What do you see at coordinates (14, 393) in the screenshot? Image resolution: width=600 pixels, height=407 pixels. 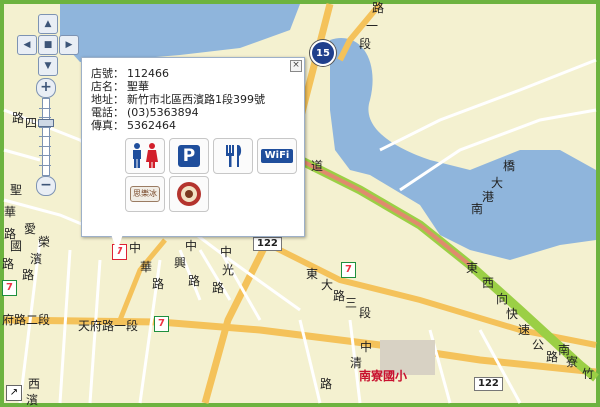 I see `expand-map-icon: ↗` at bounding box center [14, 393].